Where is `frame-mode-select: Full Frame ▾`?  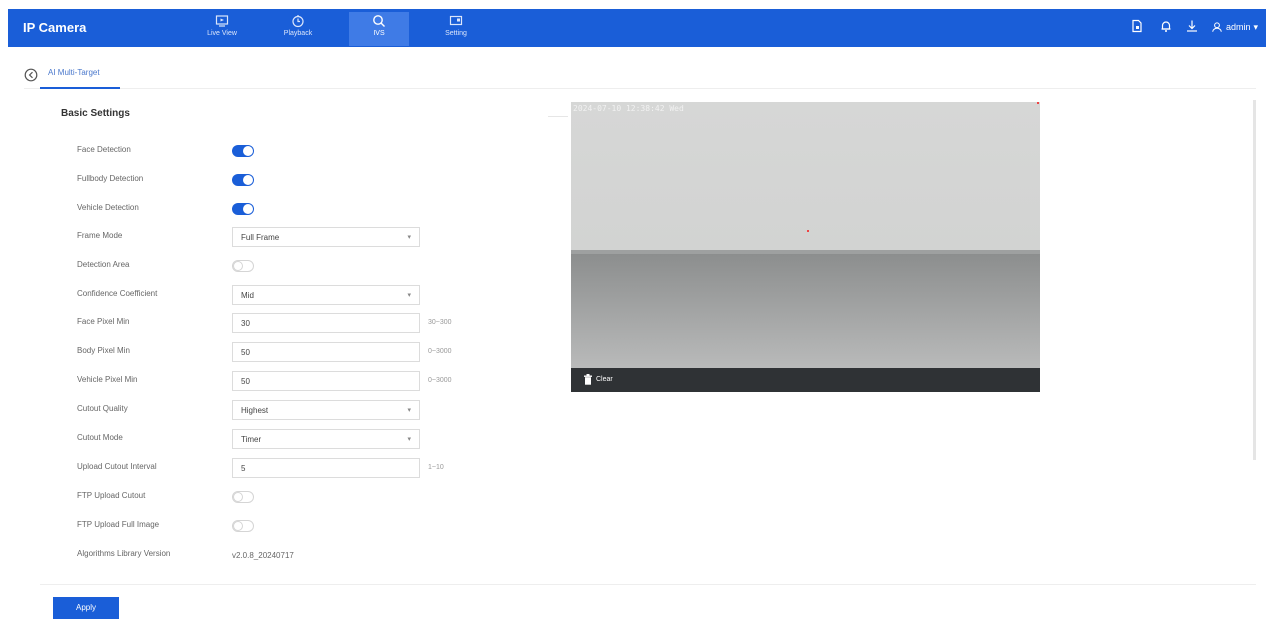
frame-mode-select: Full Frame ▾ is located at coordinates (326, 237).